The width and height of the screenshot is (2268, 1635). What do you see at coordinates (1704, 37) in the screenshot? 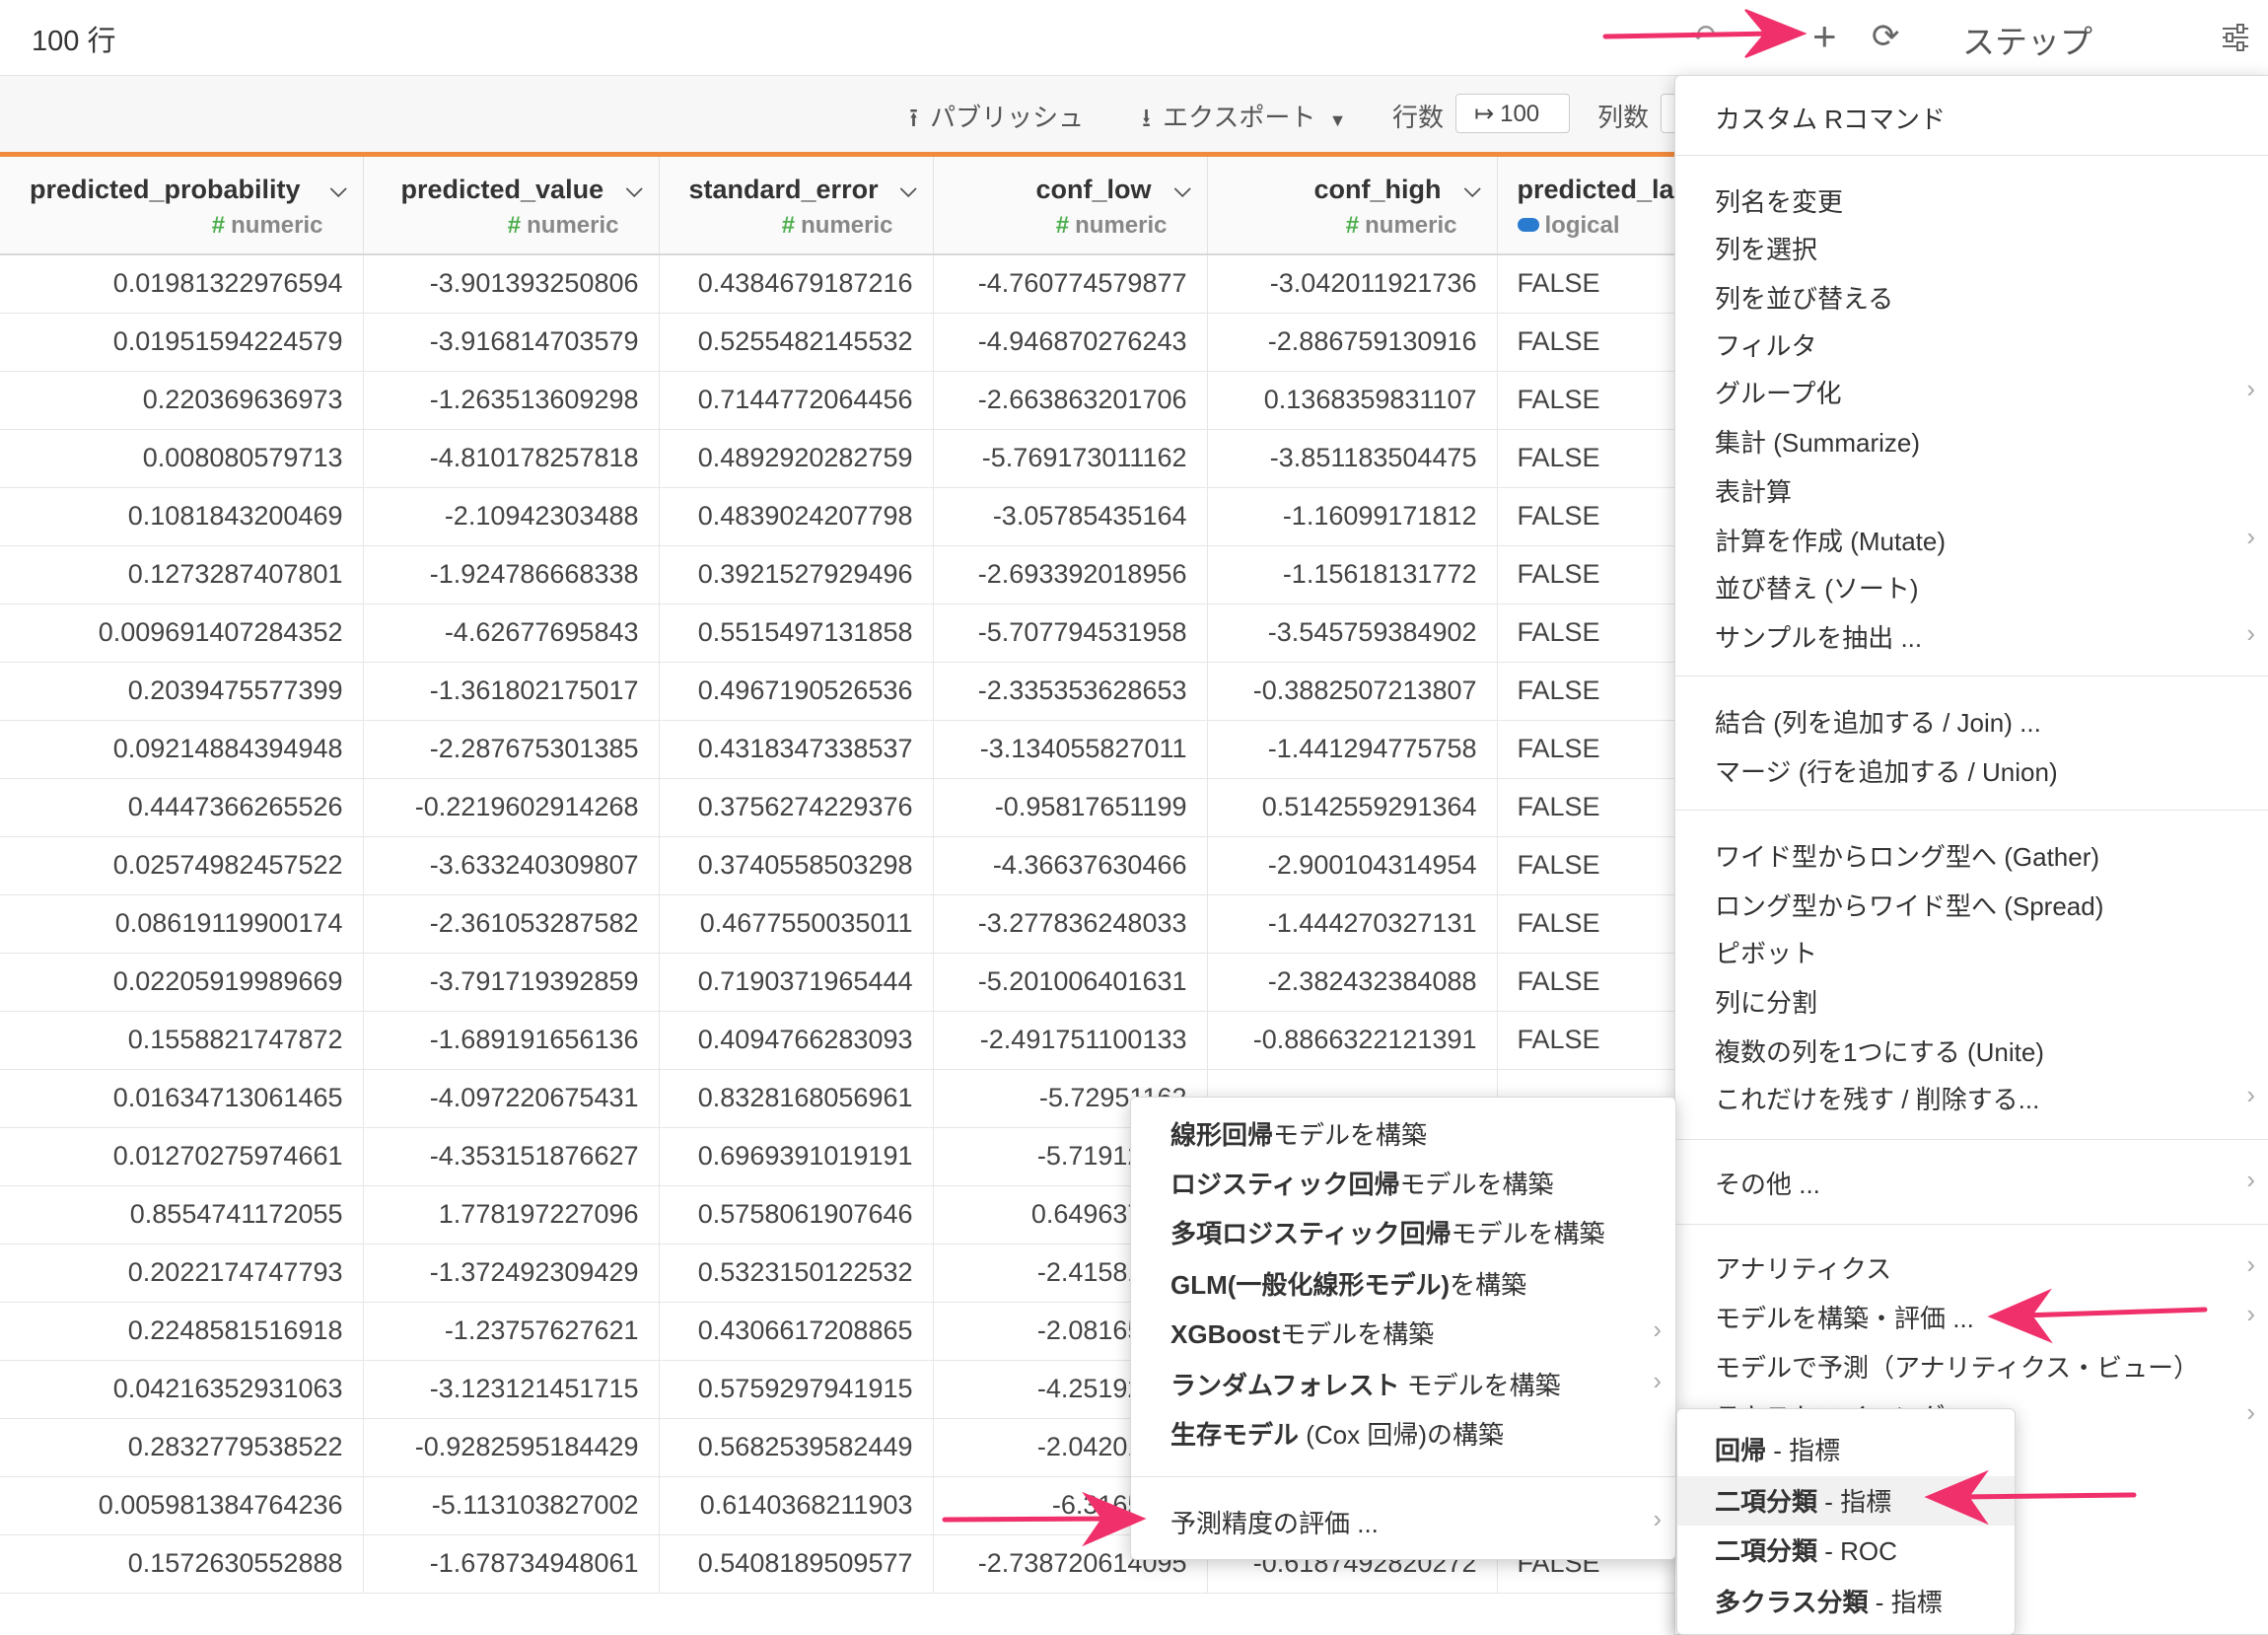
I see `undo-icon: ↶` at bounding box center [1704, 37].